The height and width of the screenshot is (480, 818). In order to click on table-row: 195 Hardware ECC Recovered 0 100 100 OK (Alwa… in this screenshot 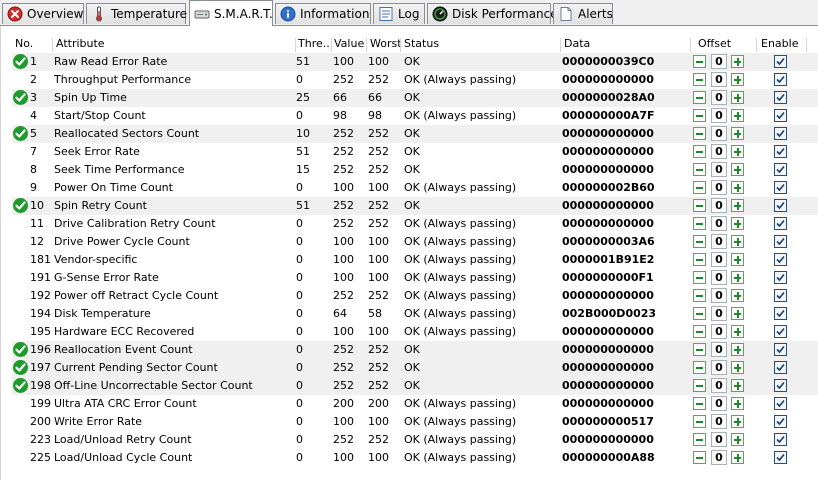, I will do `click(415, 332)`.